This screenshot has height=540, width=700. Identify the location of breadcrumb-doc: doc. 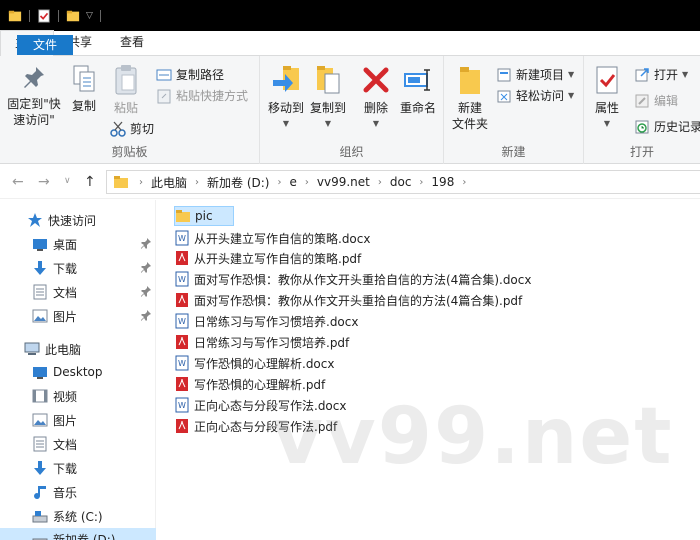
(401, 182).